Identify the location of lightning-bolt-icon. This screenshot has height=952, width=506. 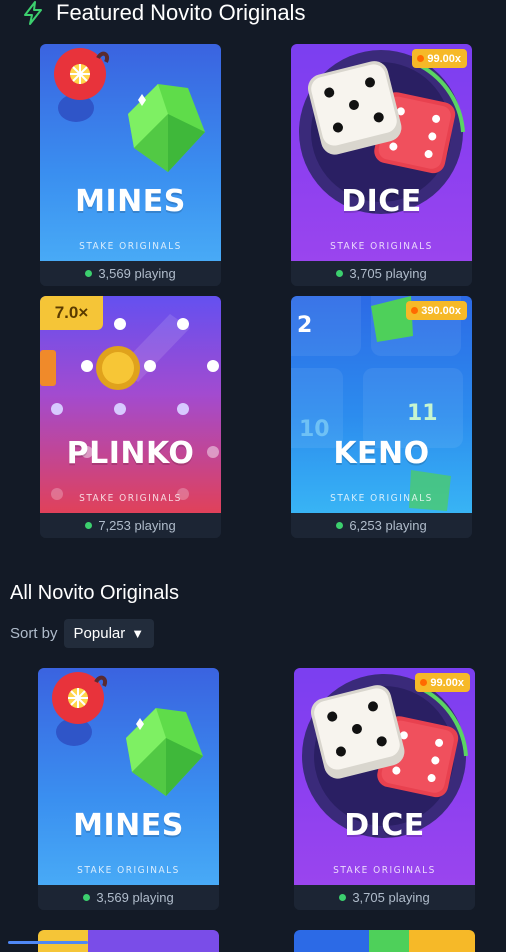
(33, 13).